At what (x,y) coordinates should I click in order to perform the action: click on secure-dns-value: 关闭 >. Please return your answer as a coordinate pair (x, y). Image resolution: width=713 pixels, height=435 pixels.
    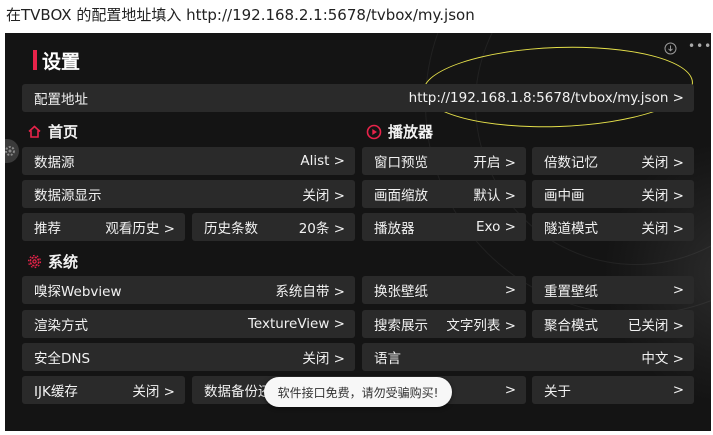
    Looking at the image, I should click on (323, 359).